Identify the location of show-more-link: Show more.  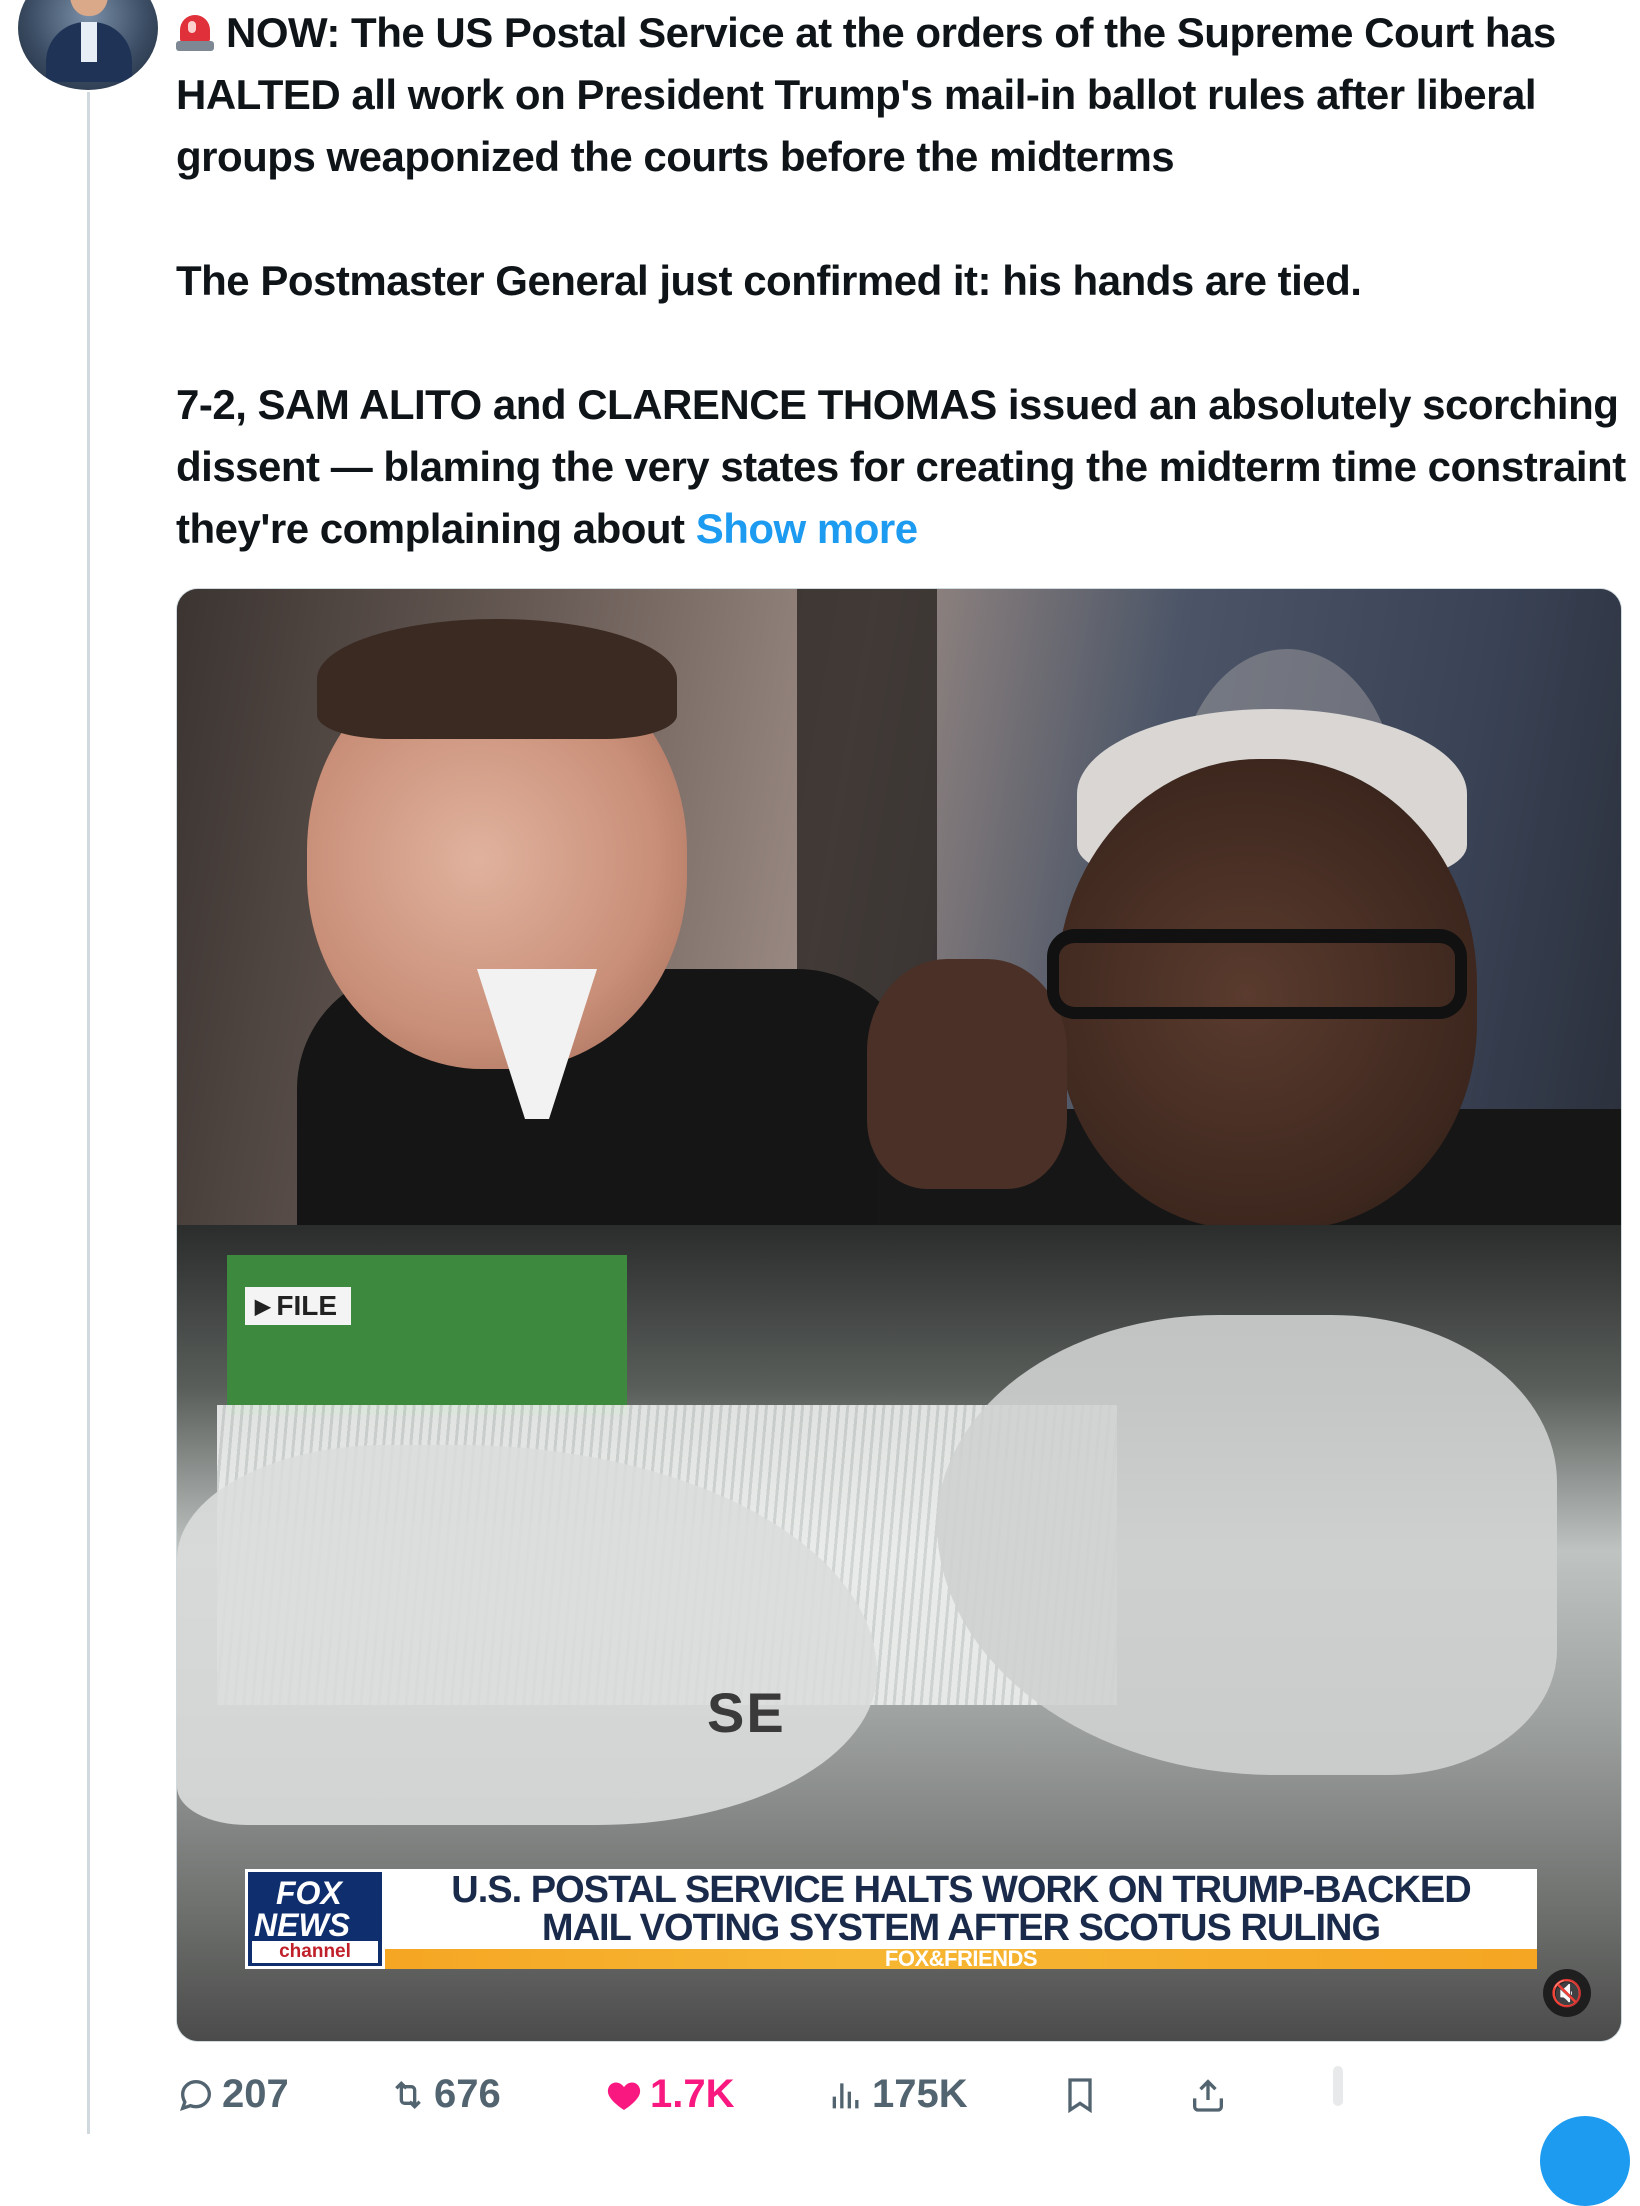
(807, 528).